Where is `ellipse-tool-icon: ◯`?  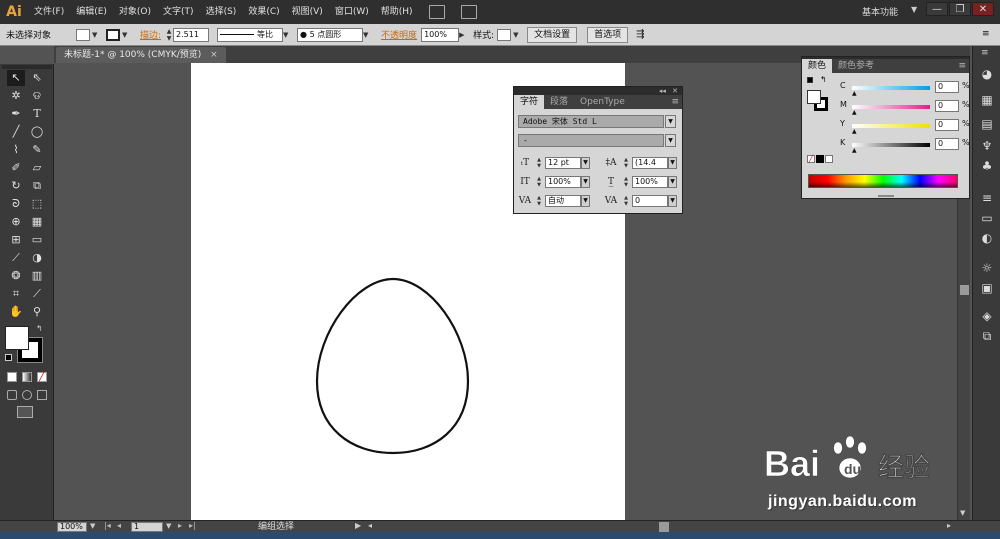
ellipse-tool-icon: ◯ is located at coordinates (37, 132).